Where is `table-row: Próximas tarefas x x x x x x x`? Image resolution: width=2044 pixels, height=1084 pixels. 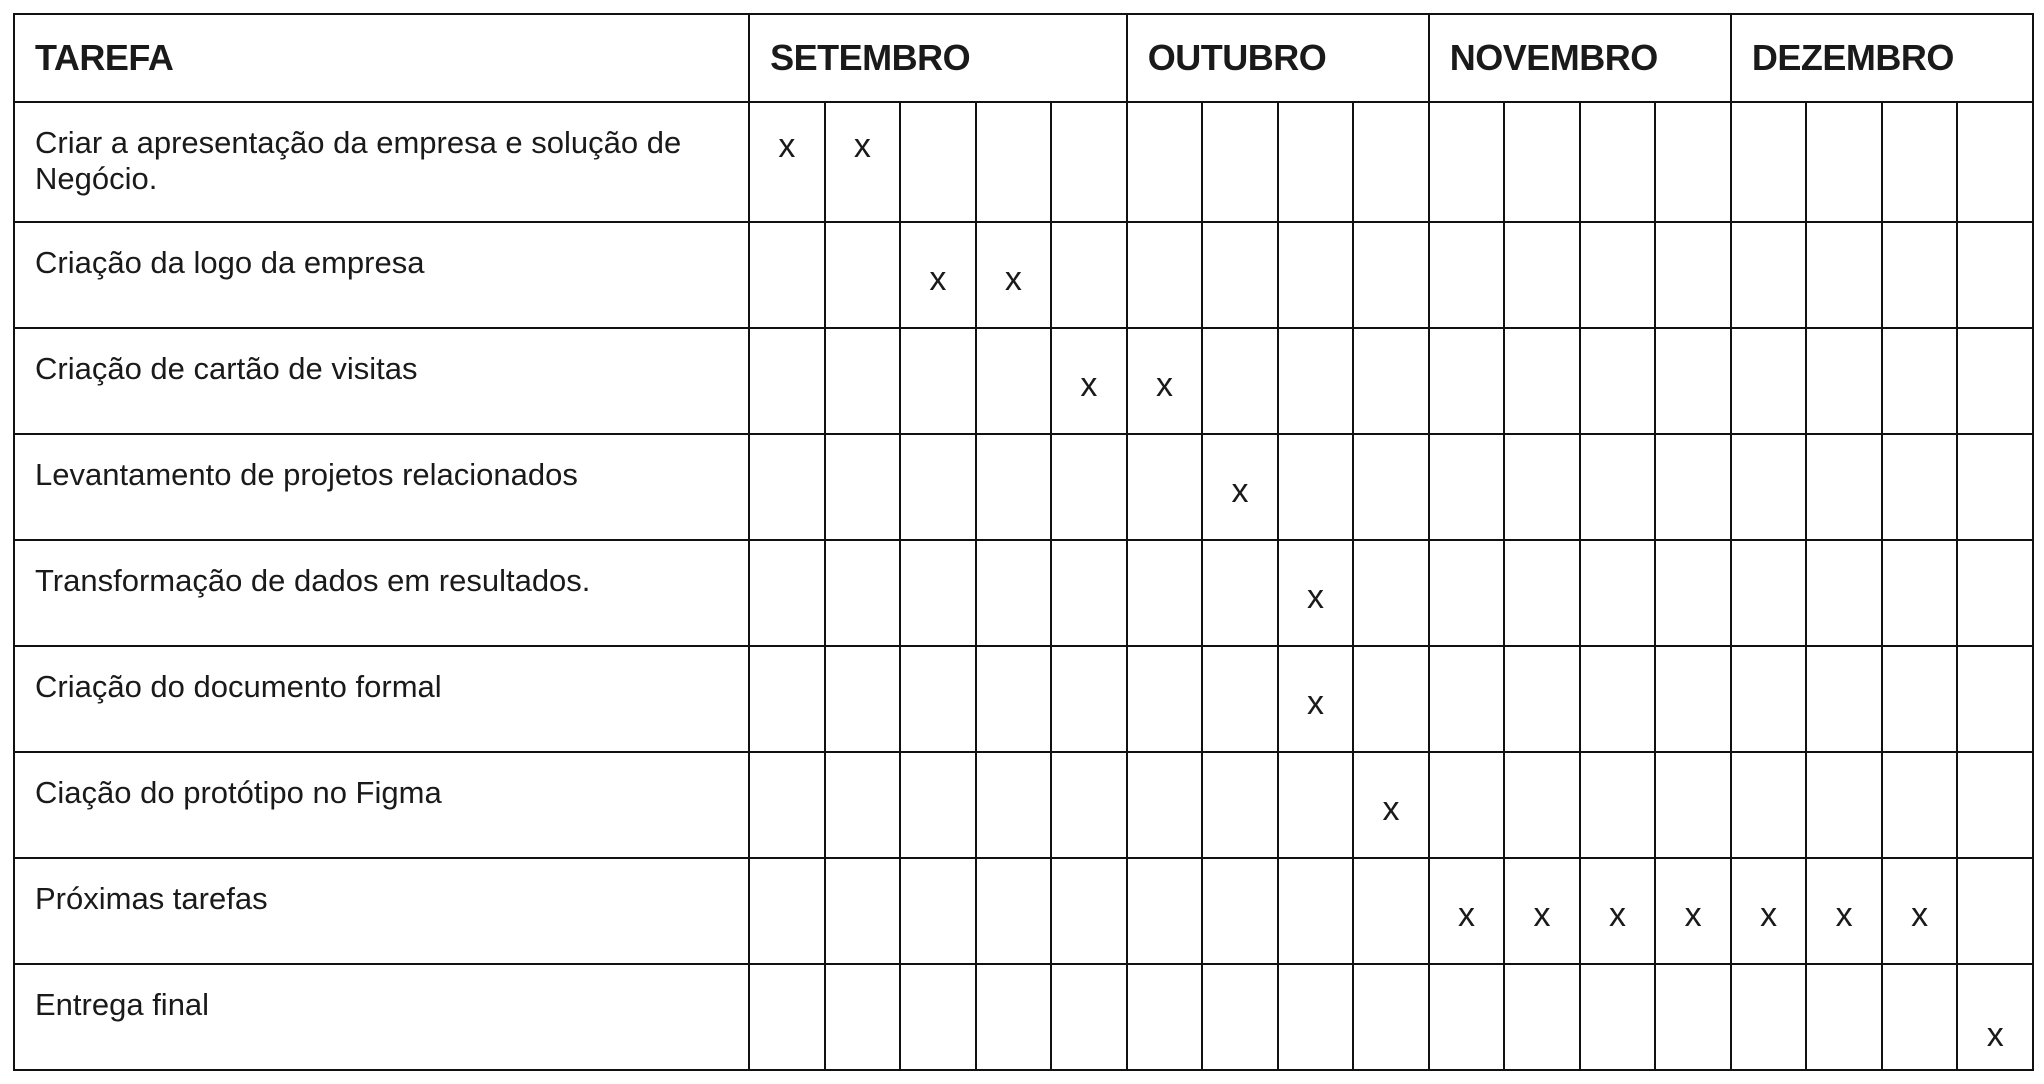 table-row: Próximas tarefas x x x x x x x is located at coordinates (1023, 911).